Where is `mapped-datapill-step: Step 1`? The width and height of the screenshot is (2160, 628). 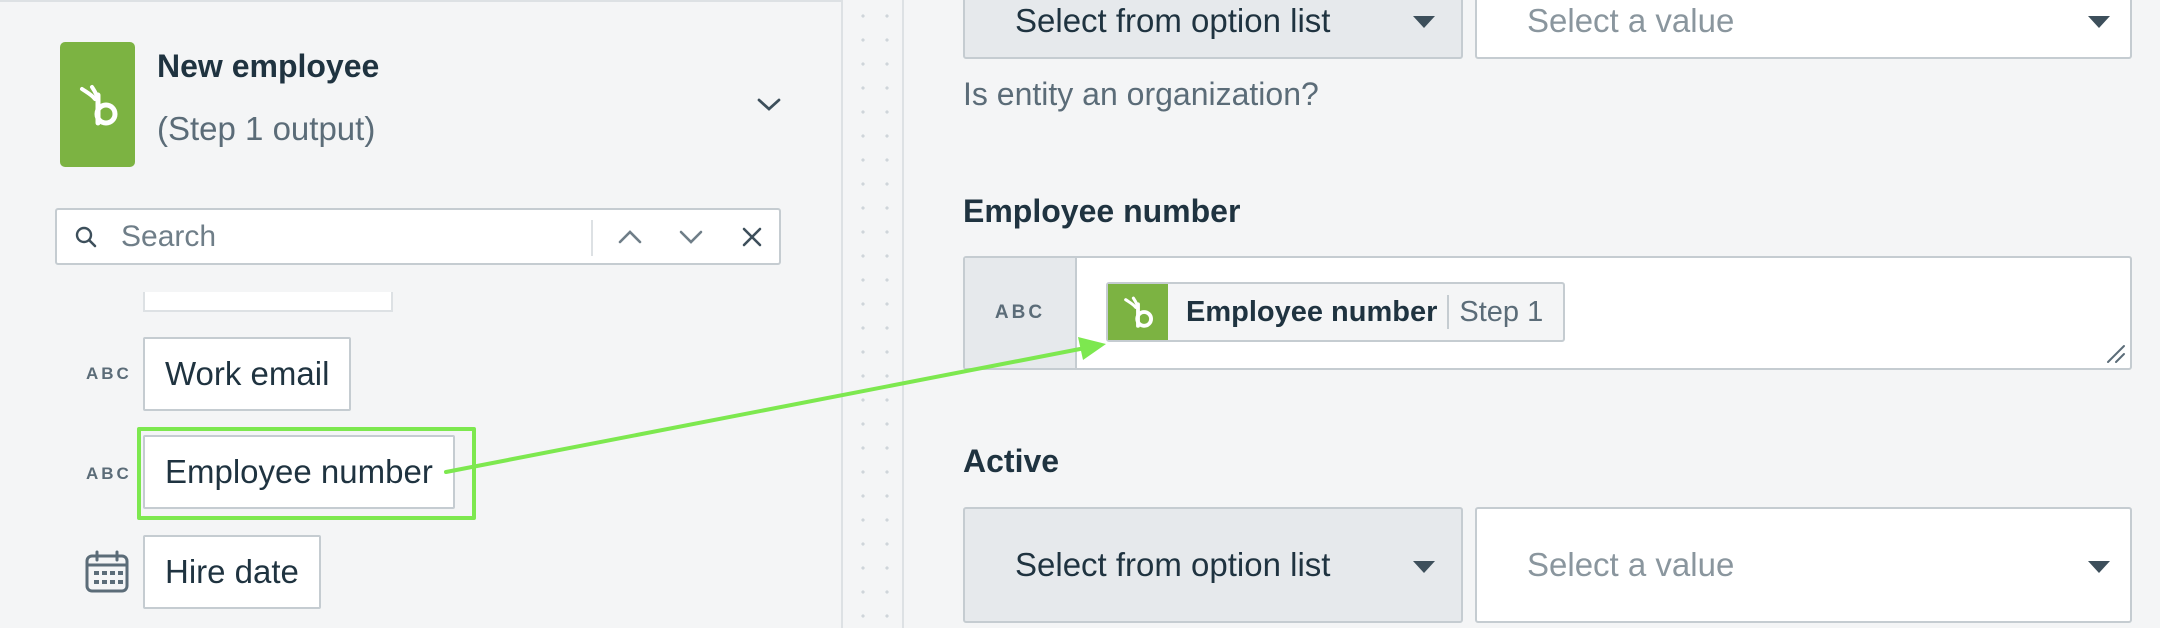 mapped-datapill-step: Step 1 is located at coordinates (1501, 311).